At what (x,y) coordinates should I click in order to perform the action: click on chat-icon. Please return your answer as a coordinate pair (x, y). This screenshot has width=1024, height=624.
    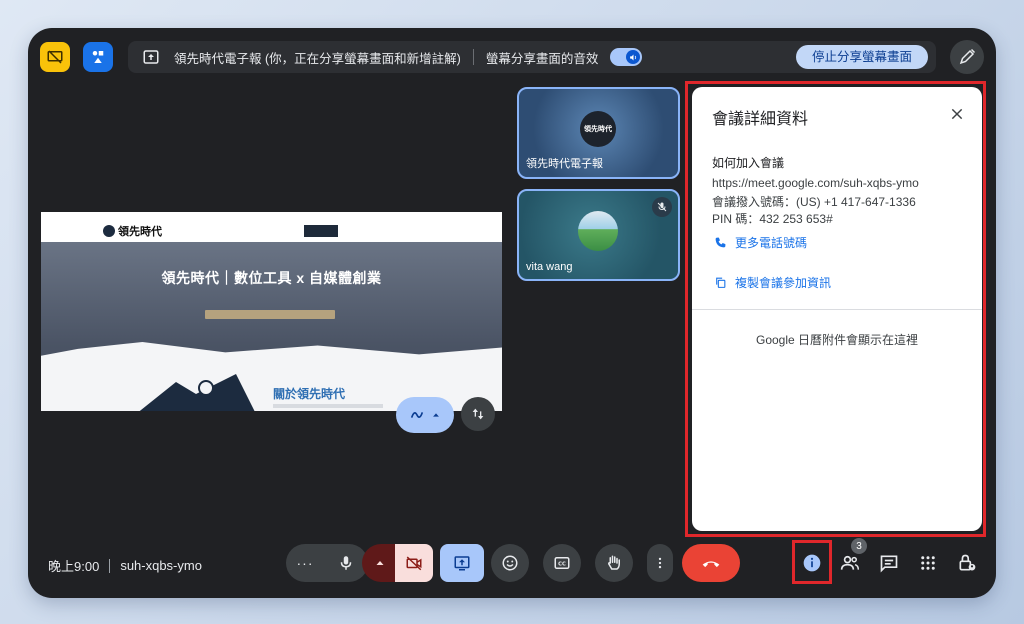
    Looking at the image, I should click on (889, 564).